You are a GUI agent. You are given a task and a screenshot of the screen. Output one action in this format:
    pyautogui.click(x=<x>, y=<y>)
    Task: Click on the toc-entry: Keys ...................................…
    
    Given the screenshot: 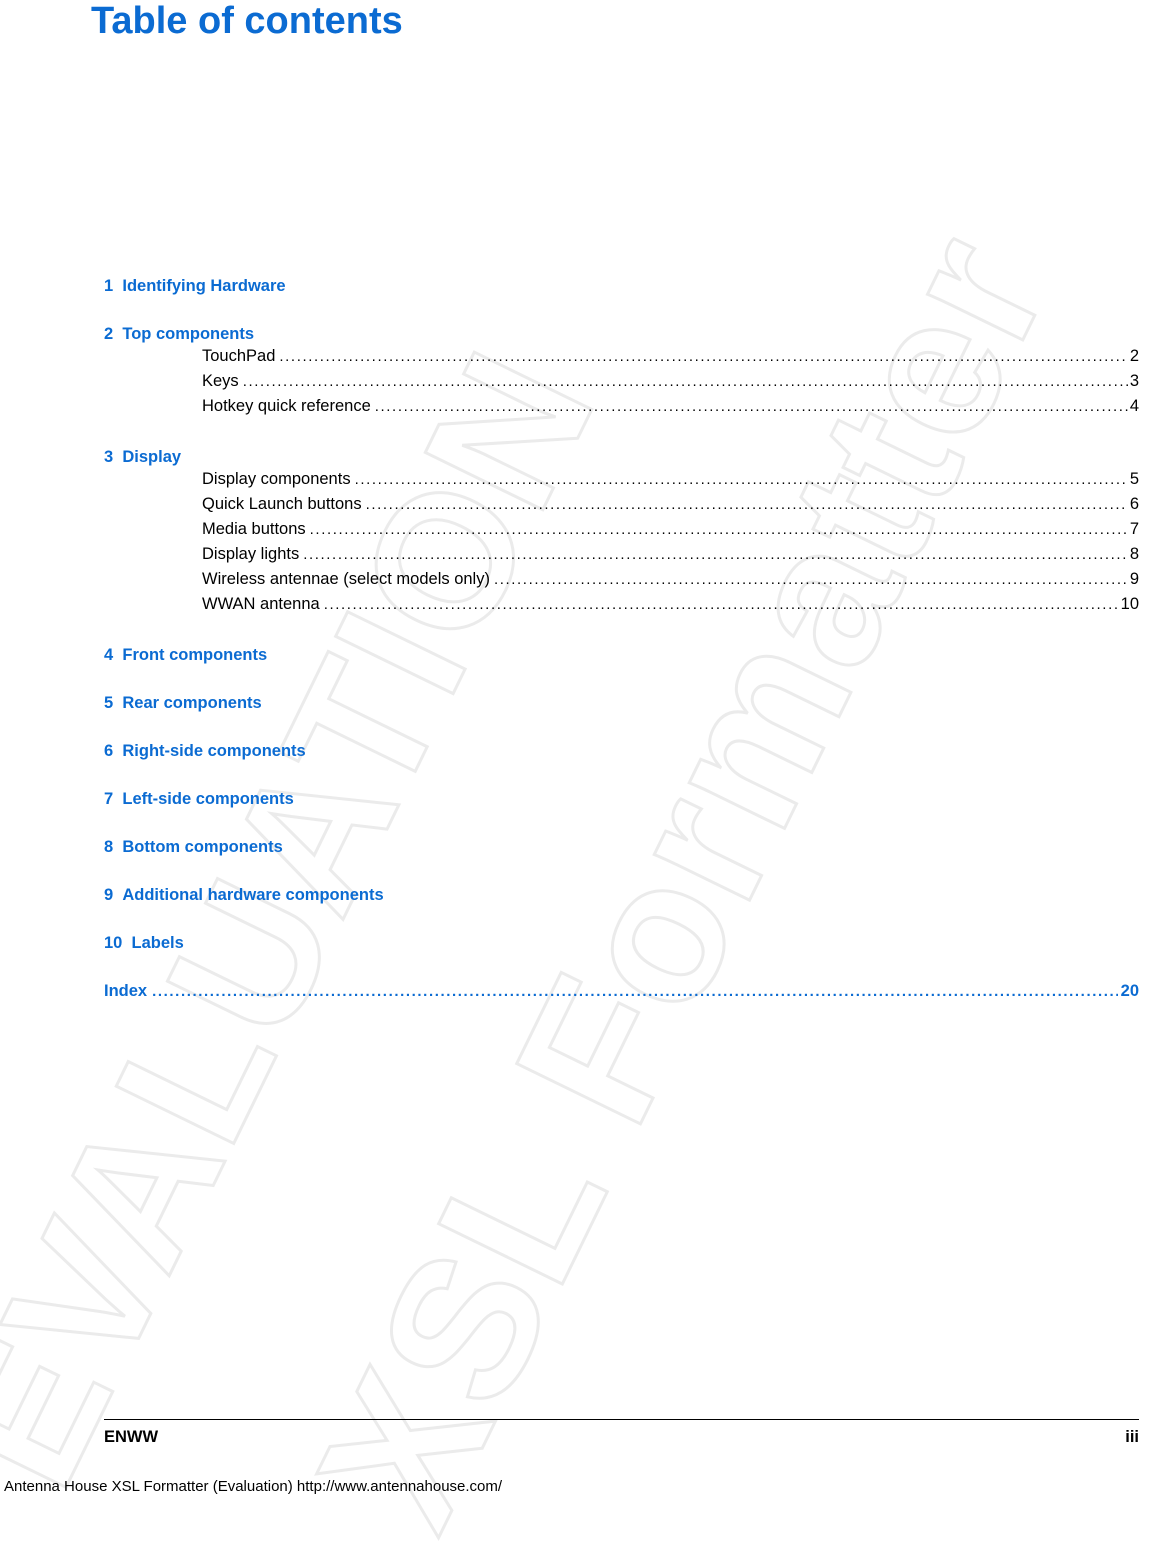 What is the action you would take?
    pyautogui.click(x=670, y=381)
    